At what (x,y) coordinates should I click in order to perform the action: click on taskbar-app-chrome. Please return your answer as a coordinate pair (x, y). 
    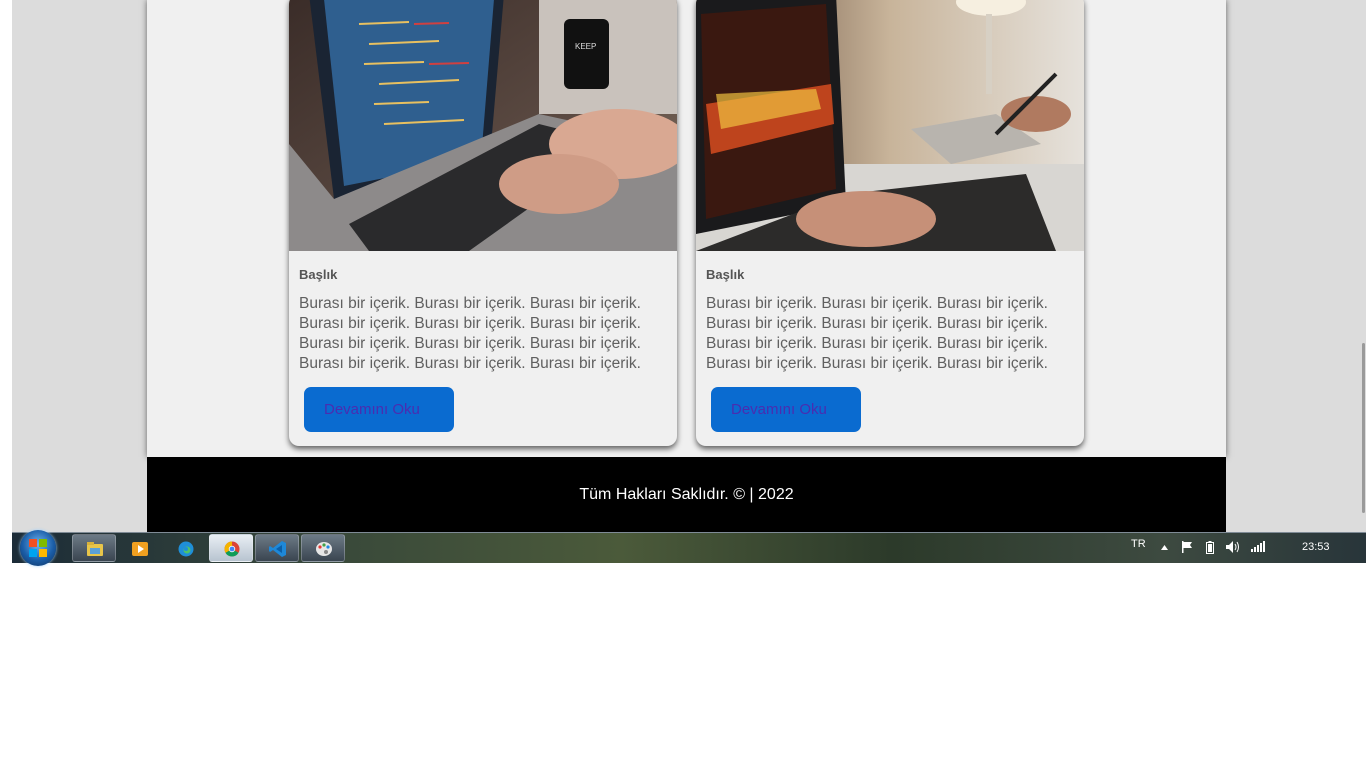
    Looking at the image, I should click on (231, 548).